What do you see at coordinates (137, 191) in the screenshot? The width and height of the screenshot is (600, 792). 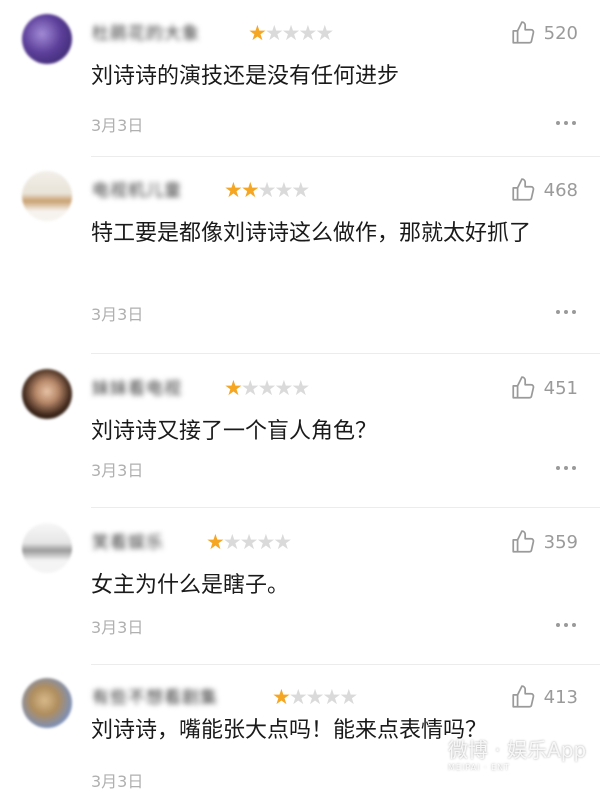 I see `username: 电视机儿童` at bounding box center [137, 191].